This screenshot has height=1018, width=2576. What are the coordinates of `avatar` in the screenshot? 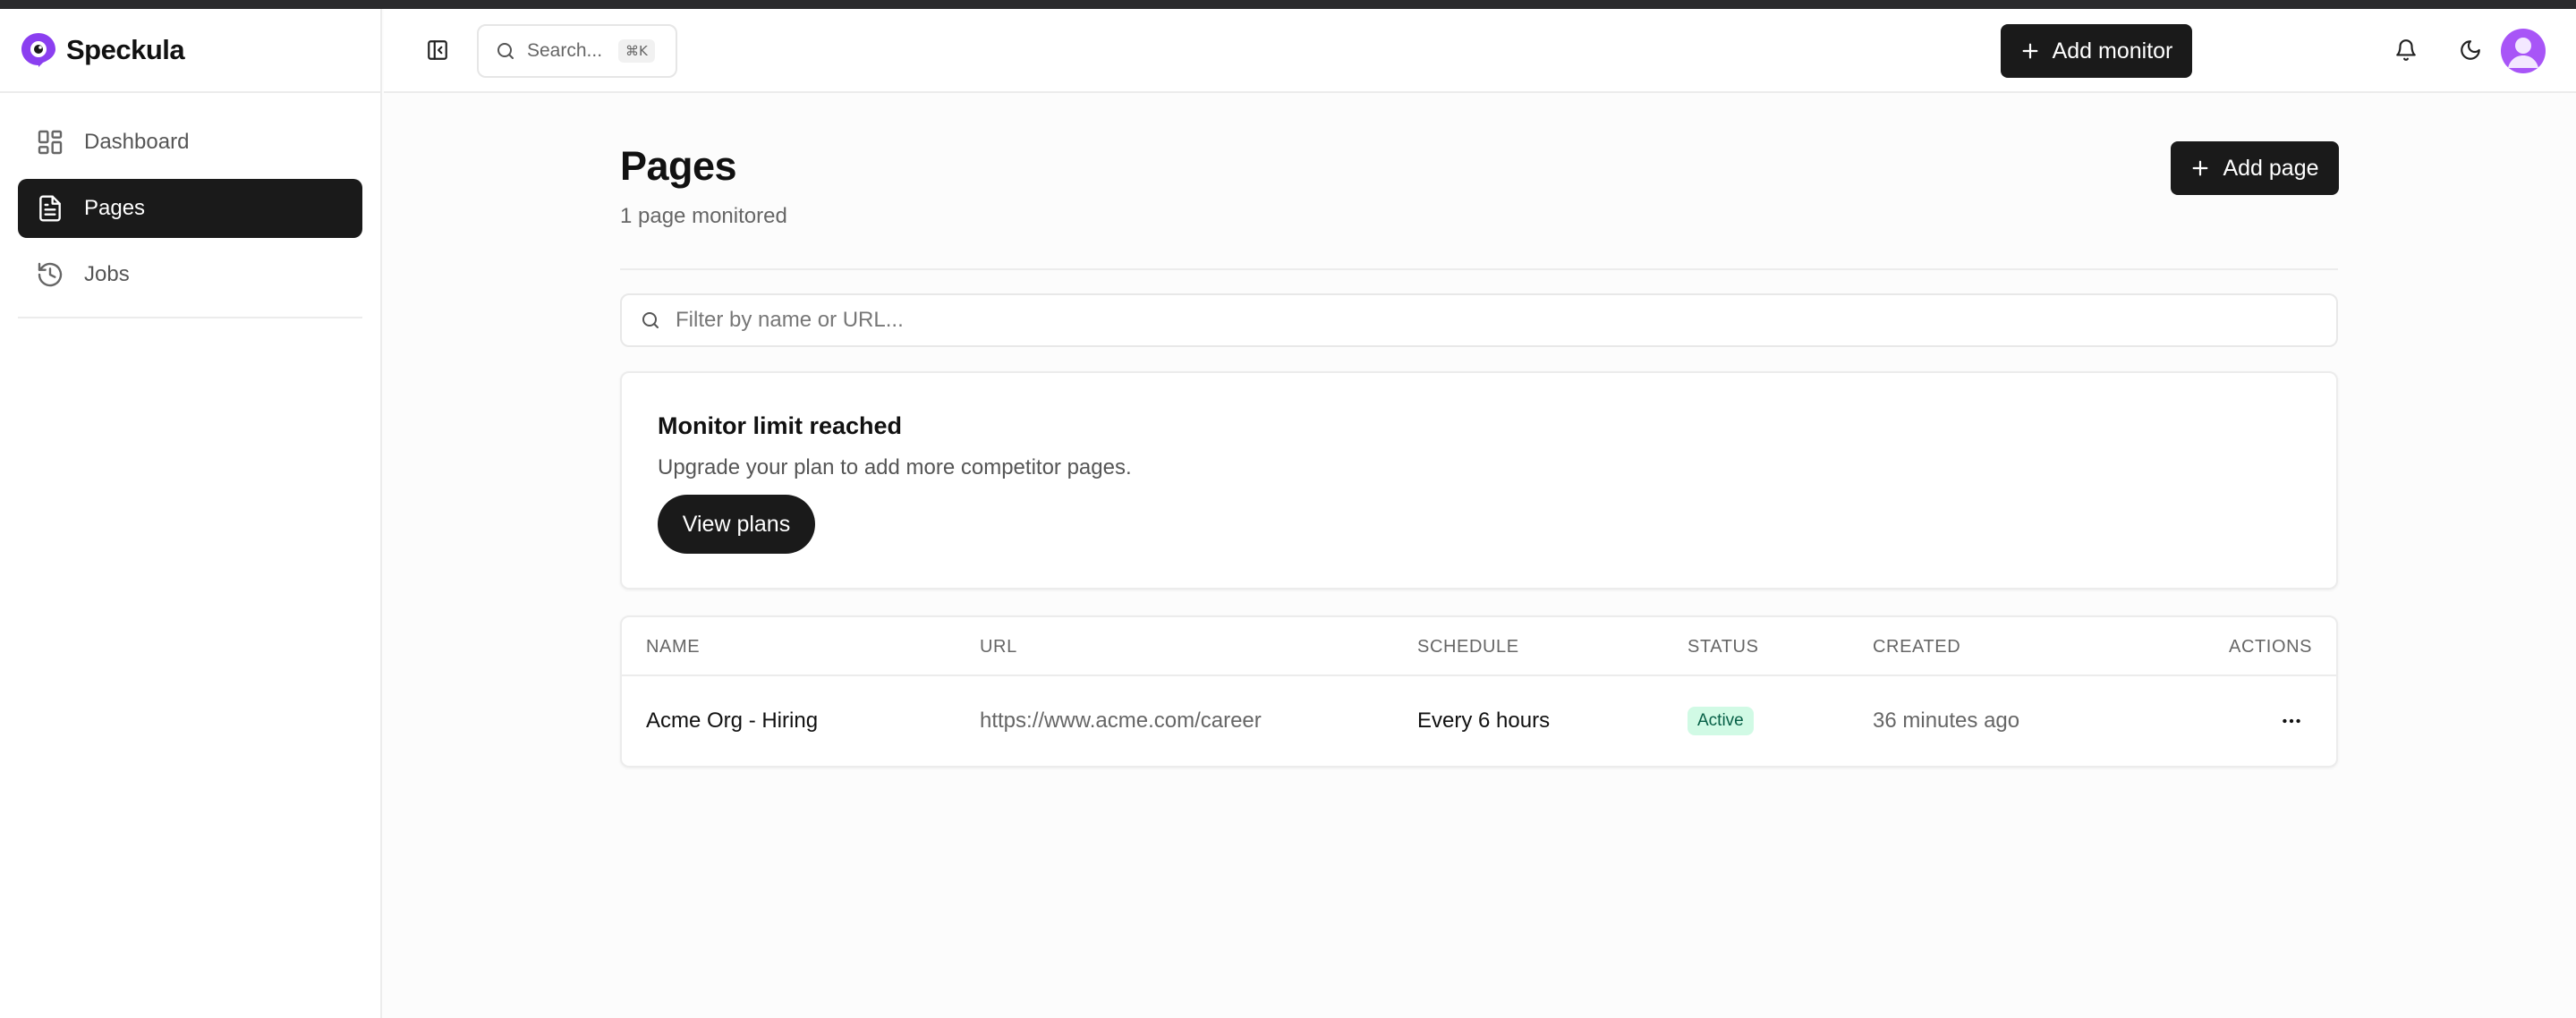 It's located at (2523, 51).